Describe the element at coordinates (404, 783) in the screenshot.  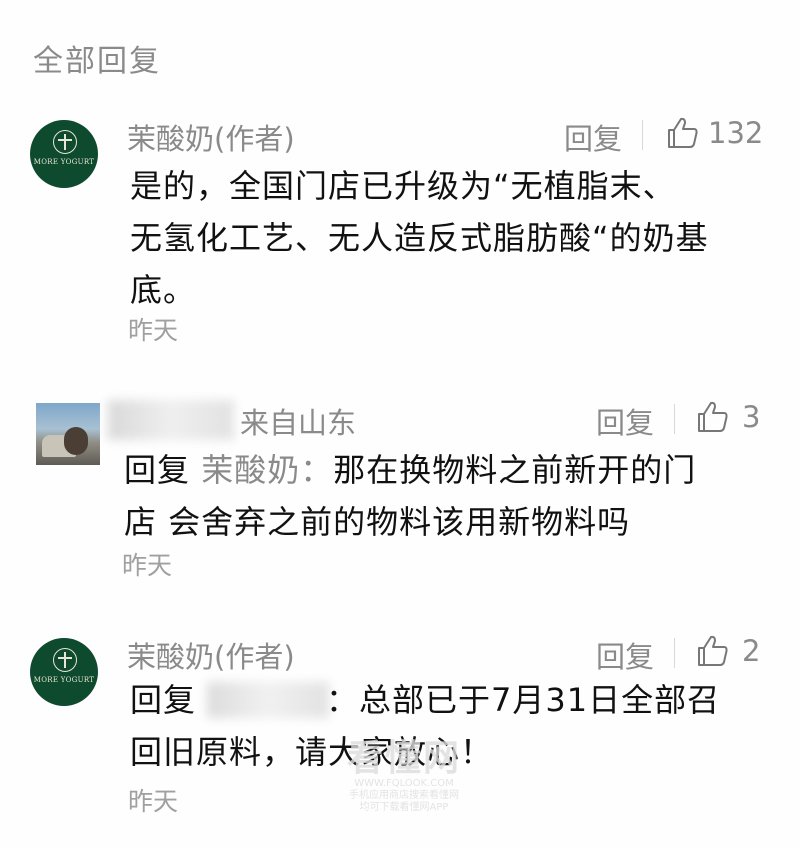
I see `watermark-url: WWW.FQLOOK.COM` at that location.